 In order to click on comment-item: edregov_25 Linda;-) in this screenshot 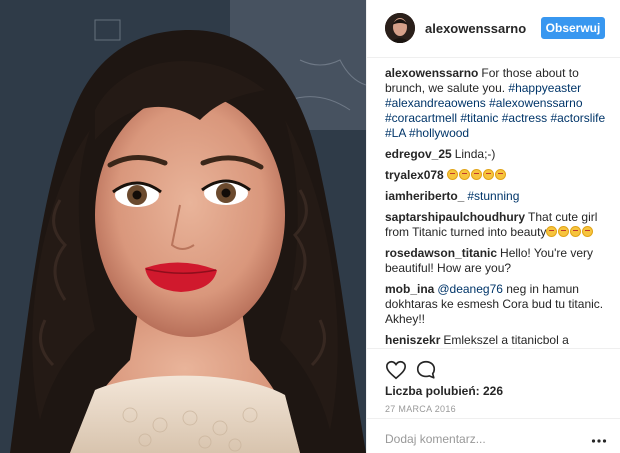, I will do `click(496, 154)`.